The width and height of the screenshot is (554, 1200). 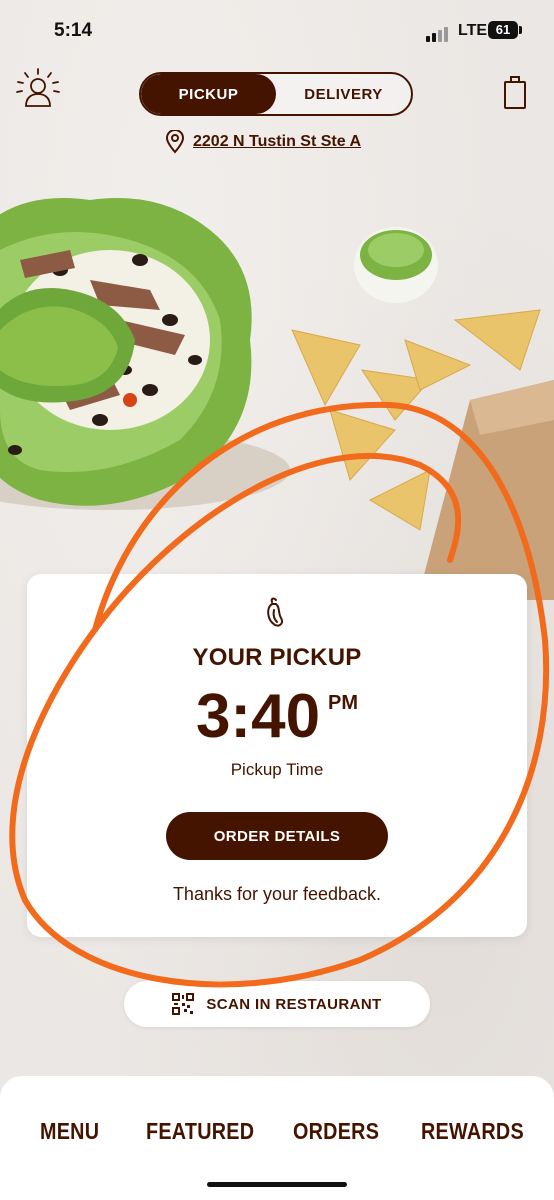 I want to click on order-details-button: ORDER DETAILS, so click(x=277, y=836).